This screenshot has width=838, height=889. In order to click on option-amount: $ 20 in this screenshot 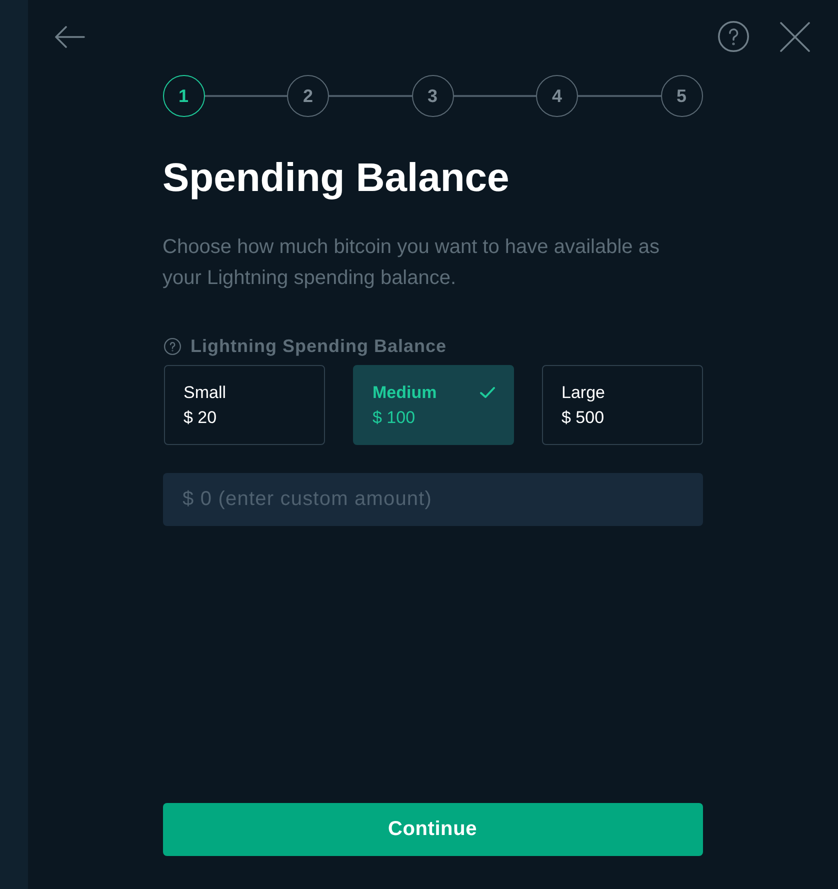, I will do `click(201, 417)`.